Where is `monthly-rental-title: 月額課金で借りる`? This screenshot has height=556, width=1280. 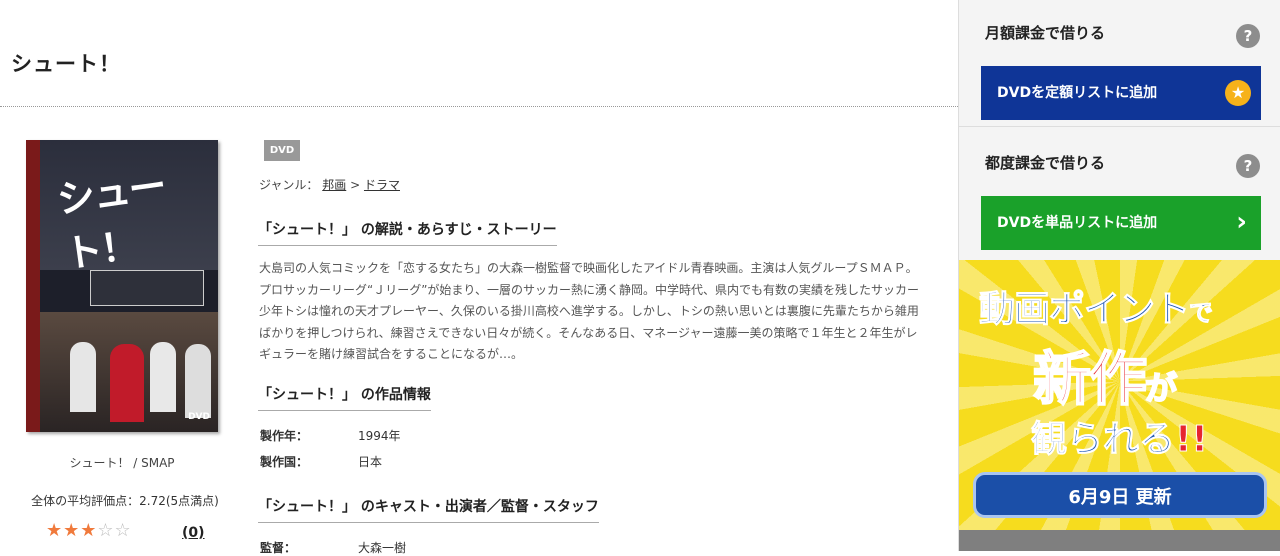 monthly-rental-title: 月額課金で借りる is located at coordinates (1045, 33).